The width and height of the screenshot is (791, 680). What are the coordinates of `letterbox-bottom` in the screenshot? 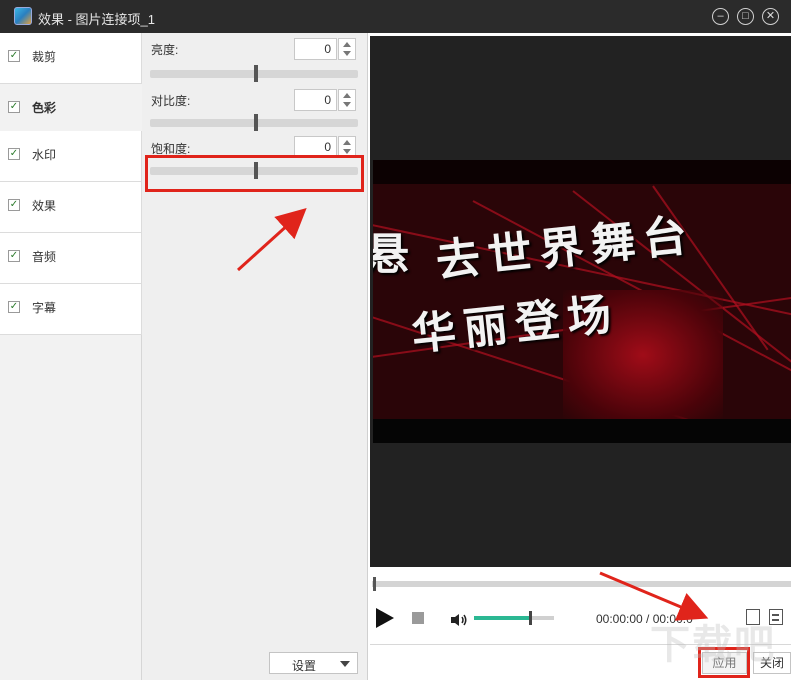 It's located at (582, 431).